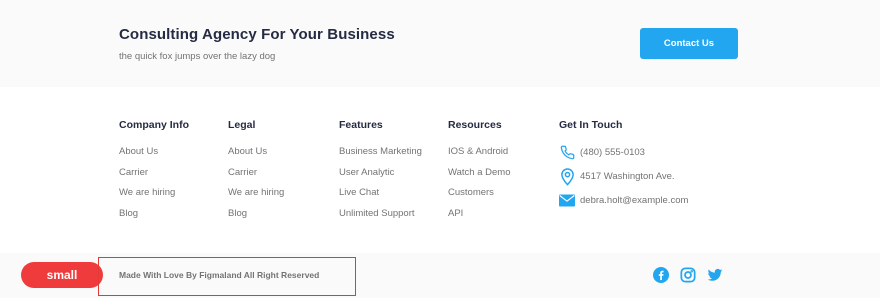 Image resolution: width=880 pixels, height=298 pixels. What do you see at coordinates (471, 192) in the screenshot?
I see `link-customers: Customers` at bounding box center [471, 192].